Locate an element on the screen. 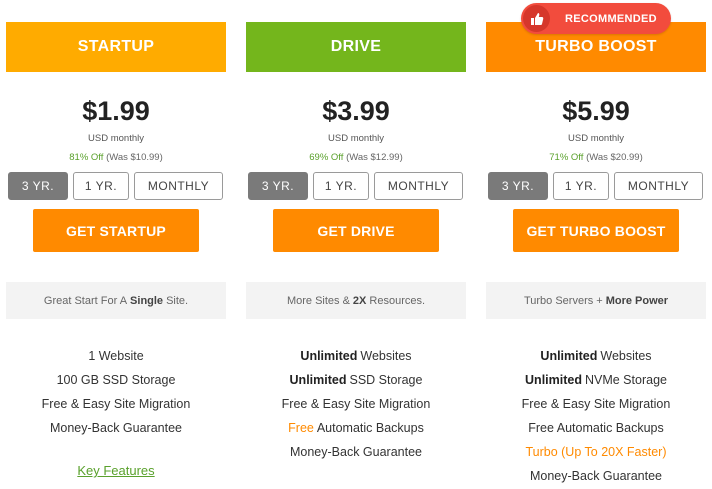  plan-tagline: More Sites & 2X Resources. is located at coordinates (356, 300).